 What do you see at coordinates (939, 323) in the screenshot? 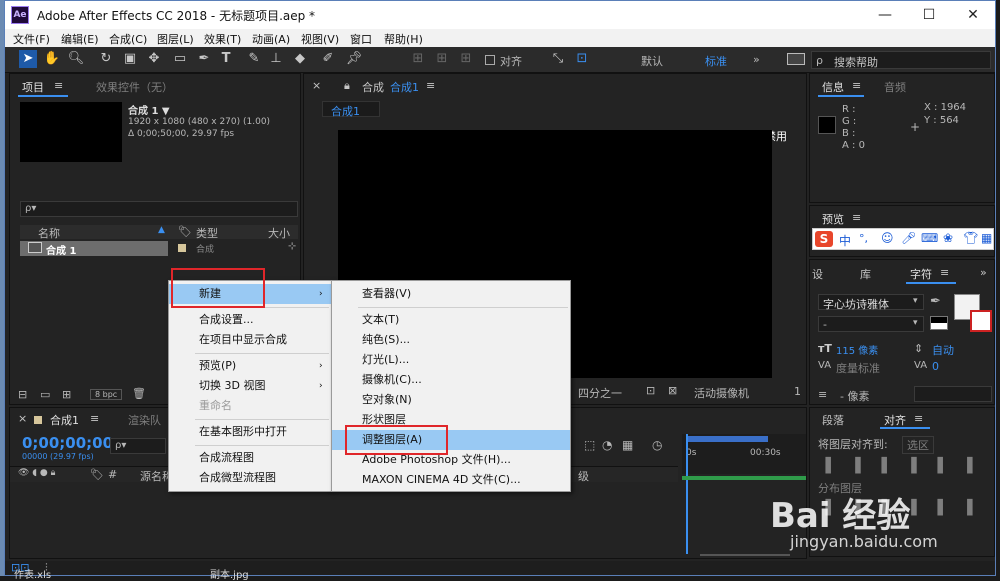
I see `black-white-swatch` at bounding box center [939, 323].